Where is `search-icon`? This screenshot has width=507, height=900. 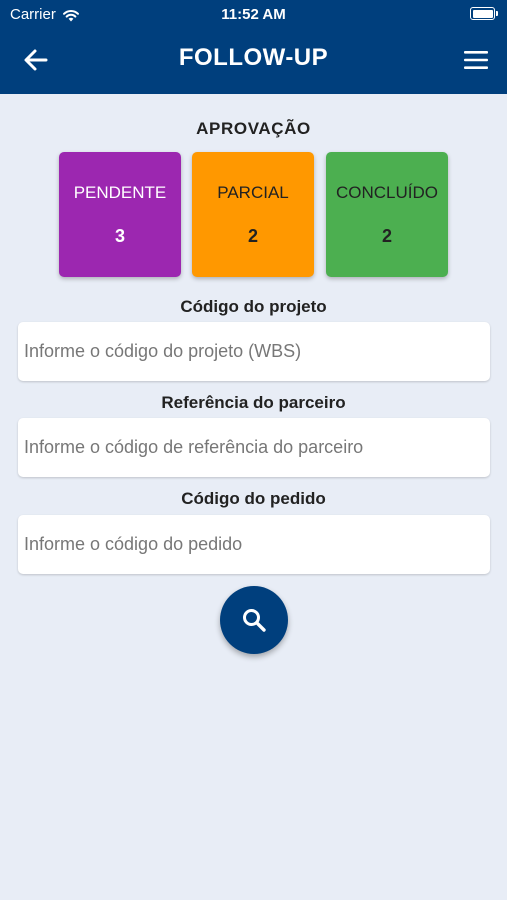
search-icon is located at coordinates (254, 620).